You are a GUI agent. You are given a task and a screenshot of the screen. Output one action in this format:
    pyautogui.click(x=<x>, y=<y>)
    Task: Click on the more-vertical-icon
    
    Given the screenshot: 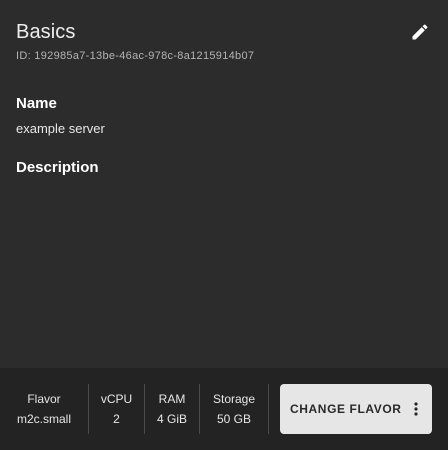 What is the action you would take?
    pyautogui.click(x=416, y=409)
    